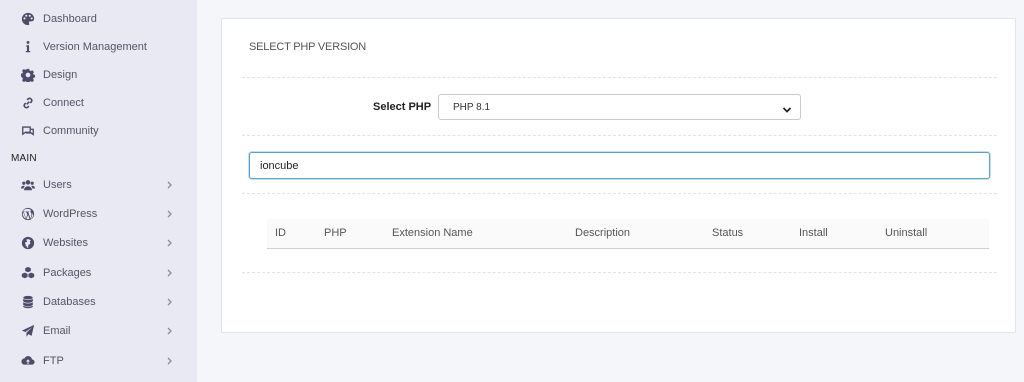 The image size is (1024, 382). Describe the element at coordinates (70, 19) in the screenshot. I see `sidebar-item-label: Dashboard` at that location.